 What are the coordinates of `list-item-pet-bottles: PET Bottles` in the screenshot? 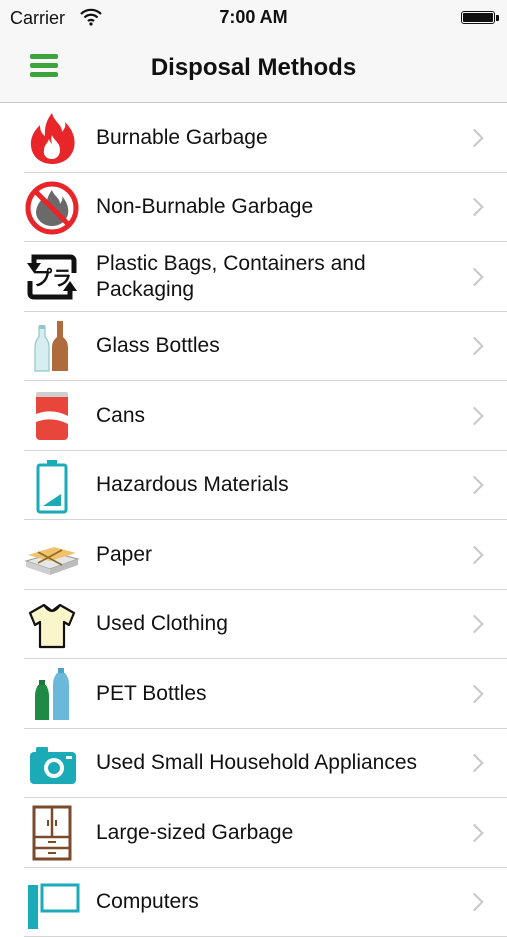 It's located at (253, 694).